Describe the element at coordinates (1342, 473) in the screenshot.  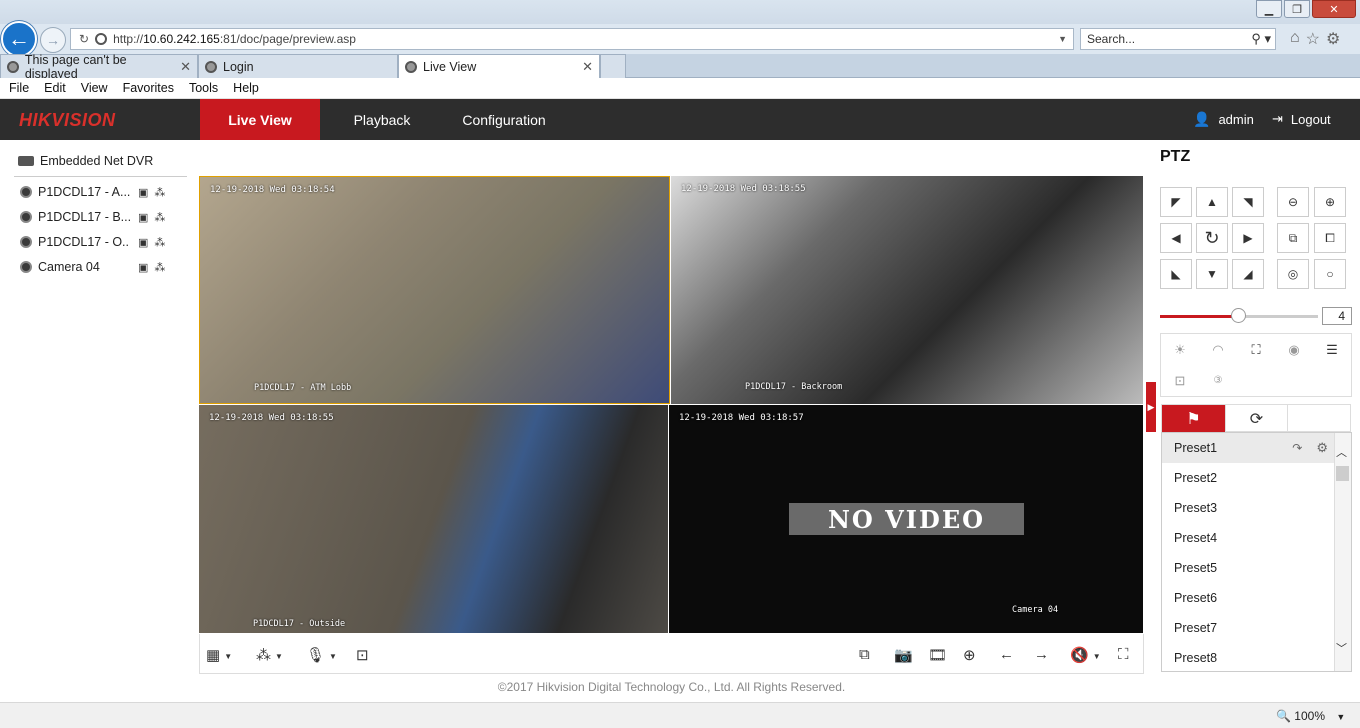
I see `preset-scroll-thumb` at that location.